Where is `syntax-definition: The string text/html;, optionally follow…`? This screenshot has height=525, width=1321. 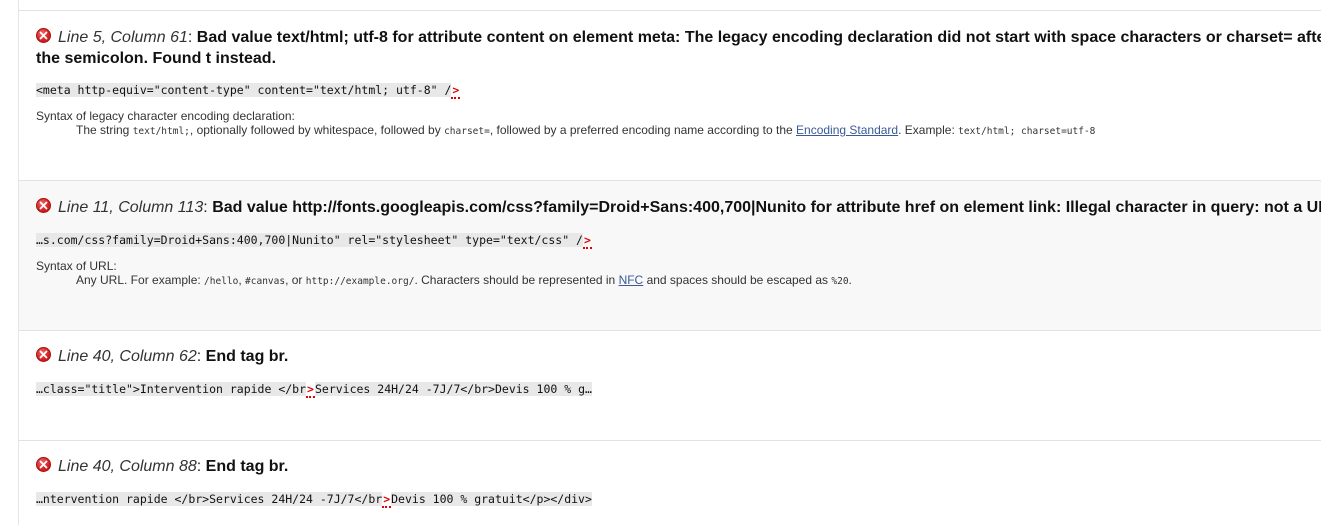
syntax-definition: The string text/html;, optionally follow… is located at coordinates (586, 130).